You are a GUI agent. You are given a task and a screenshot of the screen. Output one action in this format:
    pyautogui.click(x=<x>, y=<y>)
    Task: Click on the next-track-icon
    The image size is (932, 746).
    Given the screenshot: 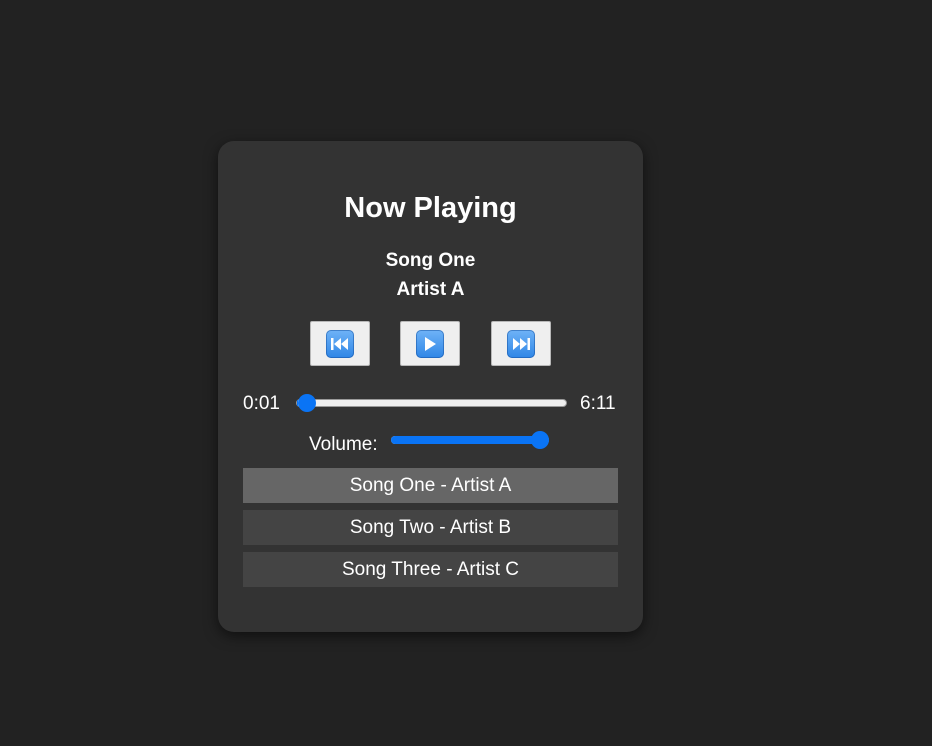 What is the action you would take?
    pyautogui.click(x=521, y=343)
    